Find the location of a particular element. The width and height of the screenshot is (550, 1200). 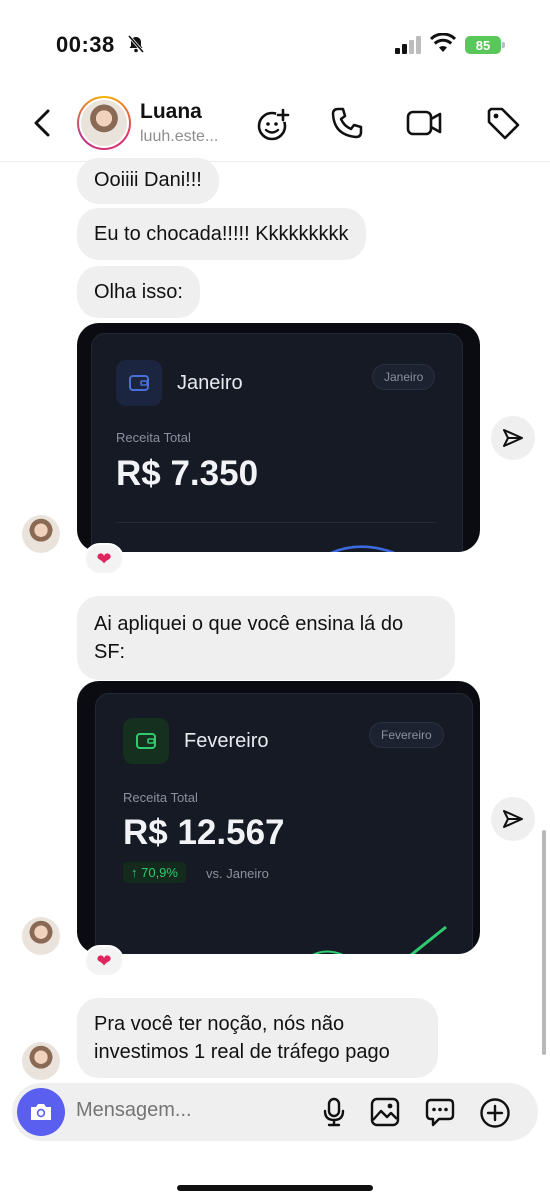

message-text: Eu to chocada!!!!! Kkkkkkkkk is located at coordinates (221, 234).